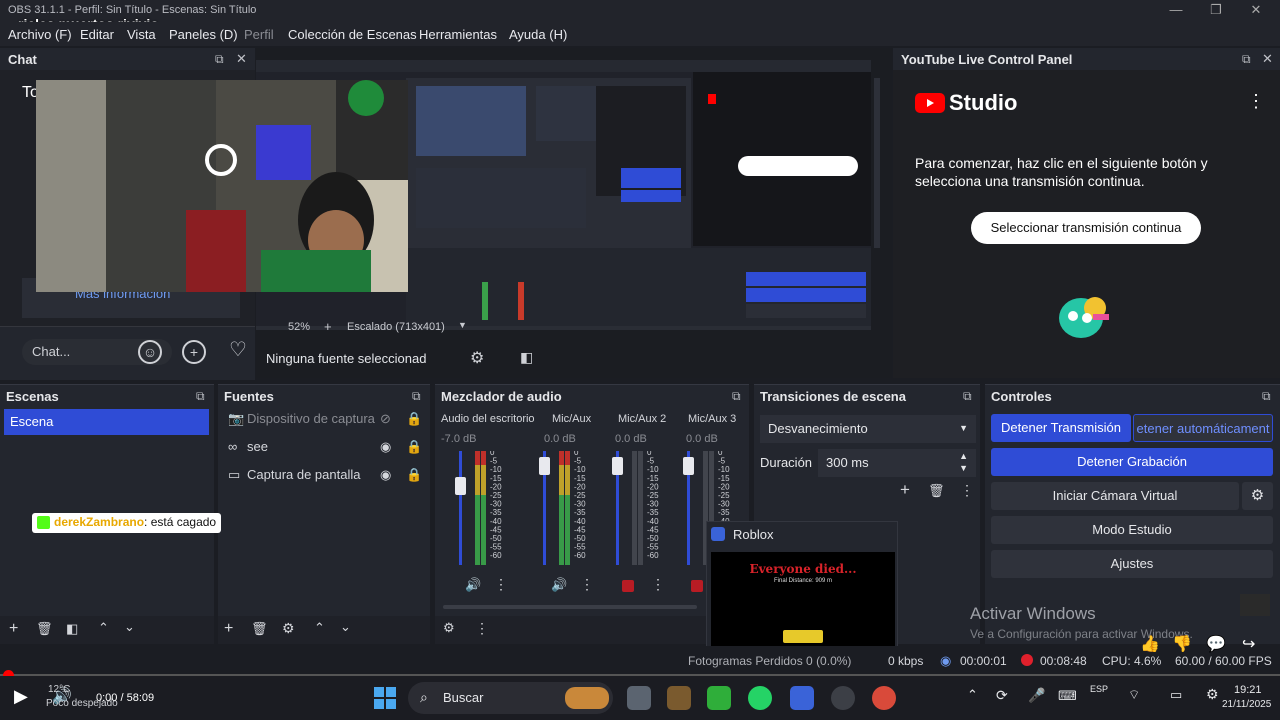 The height and width of the screenshot is (720, 1280). What do you see at coordinates (639, 698) in the screenshot?
I see `photos-app-icon` at bounding box center [639, 698].